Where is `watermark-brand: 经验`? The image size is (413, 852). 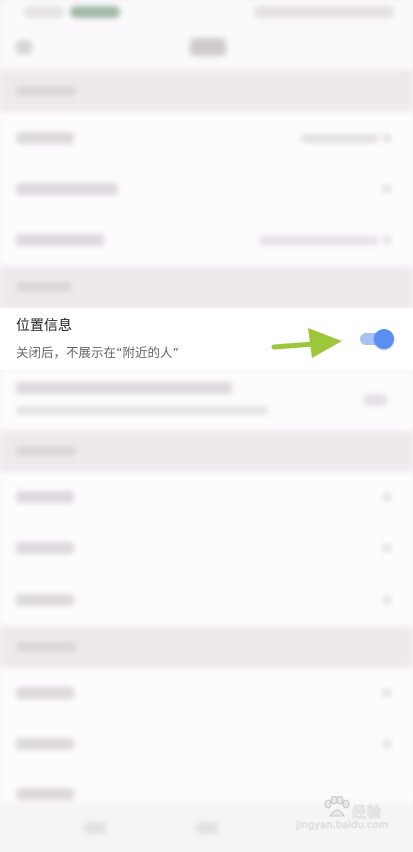
watermark-brand: 经验 is located at coordinates (367, 813).